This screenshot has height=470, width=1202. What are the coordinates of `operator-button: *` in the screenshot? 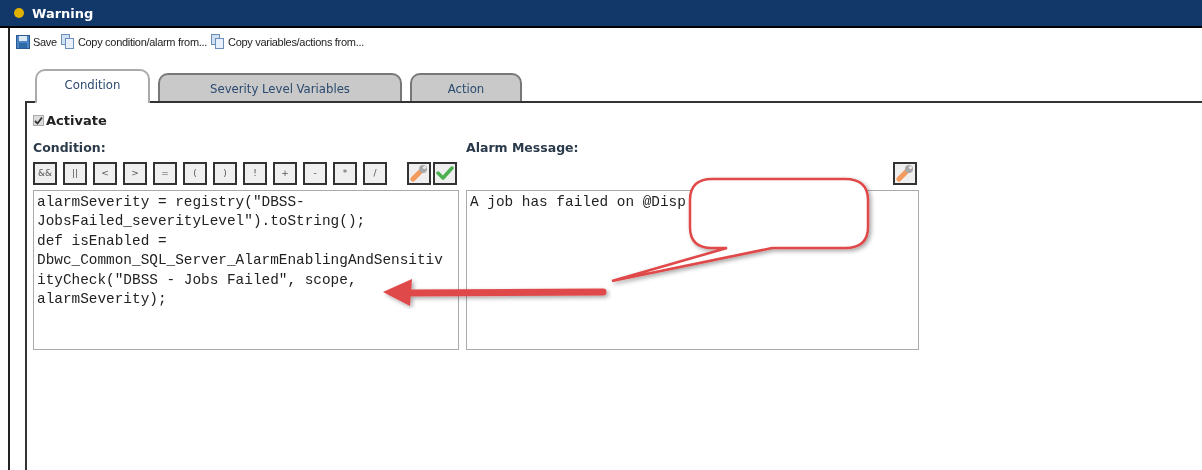 It's located at (345, 173).